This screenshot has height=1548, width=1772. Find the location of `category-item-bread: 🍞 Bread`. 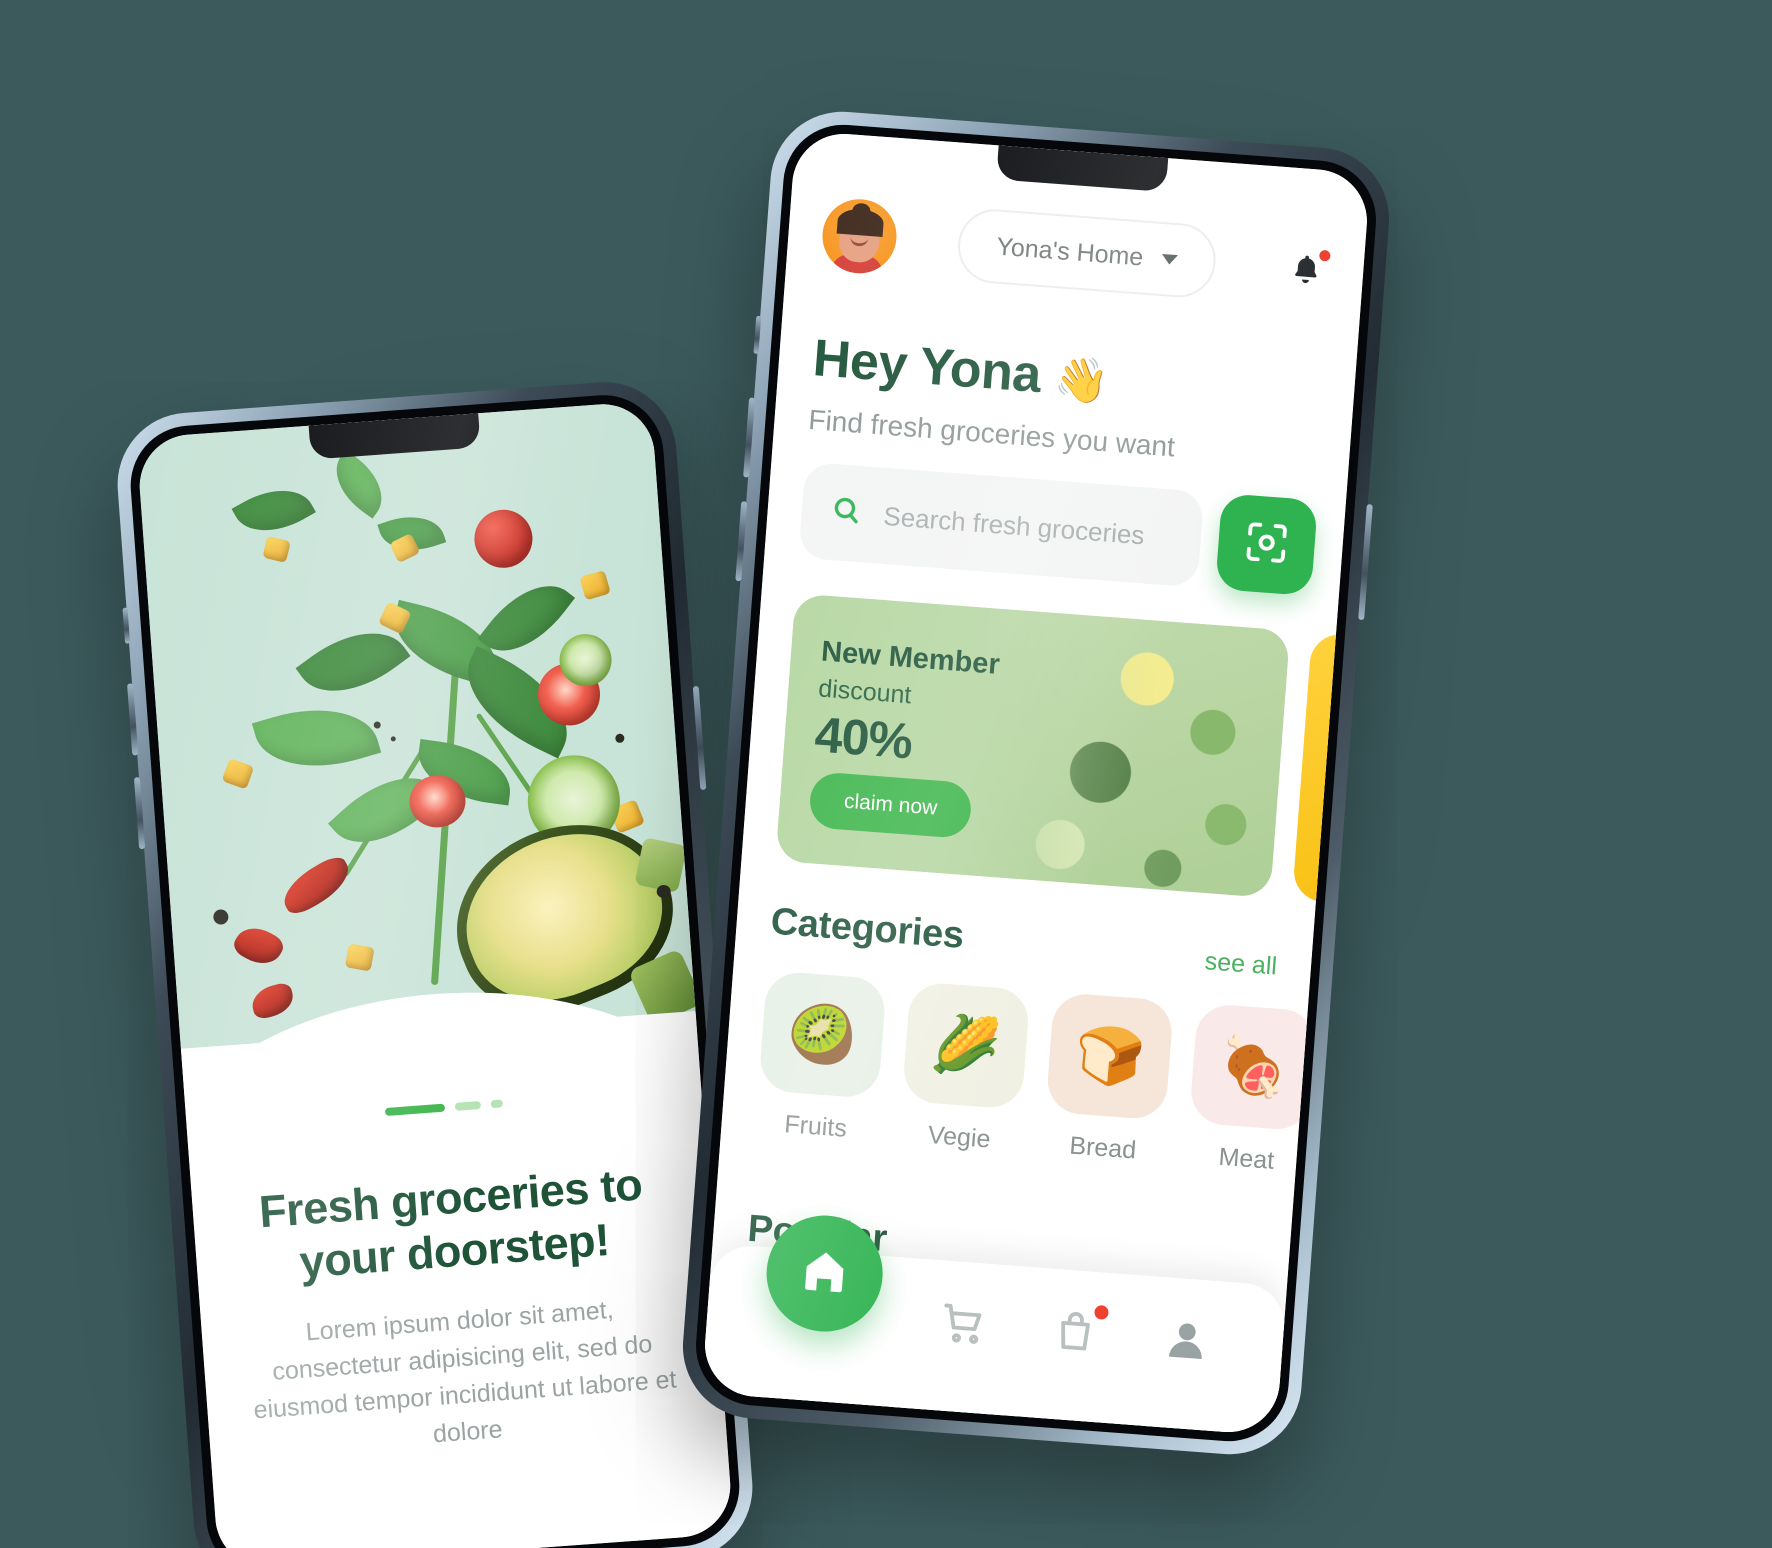

category-item-bread: 🍞 Bread is located at coordinates (1108, 1079).